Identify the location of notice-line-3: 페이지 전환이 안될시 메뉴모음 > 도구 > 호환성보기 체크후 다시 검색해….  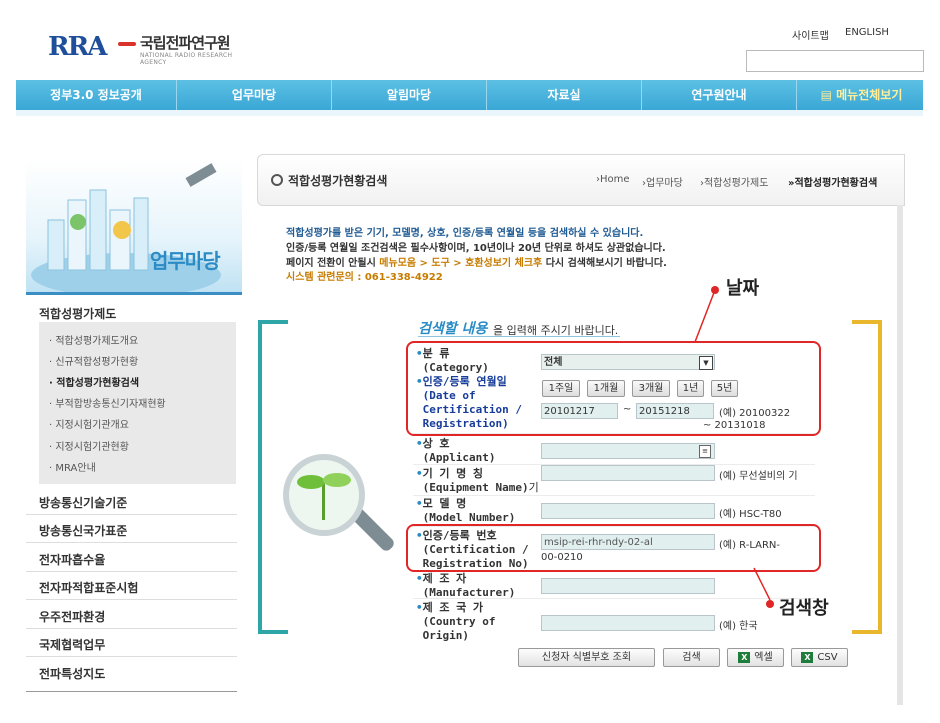
(476, 261).